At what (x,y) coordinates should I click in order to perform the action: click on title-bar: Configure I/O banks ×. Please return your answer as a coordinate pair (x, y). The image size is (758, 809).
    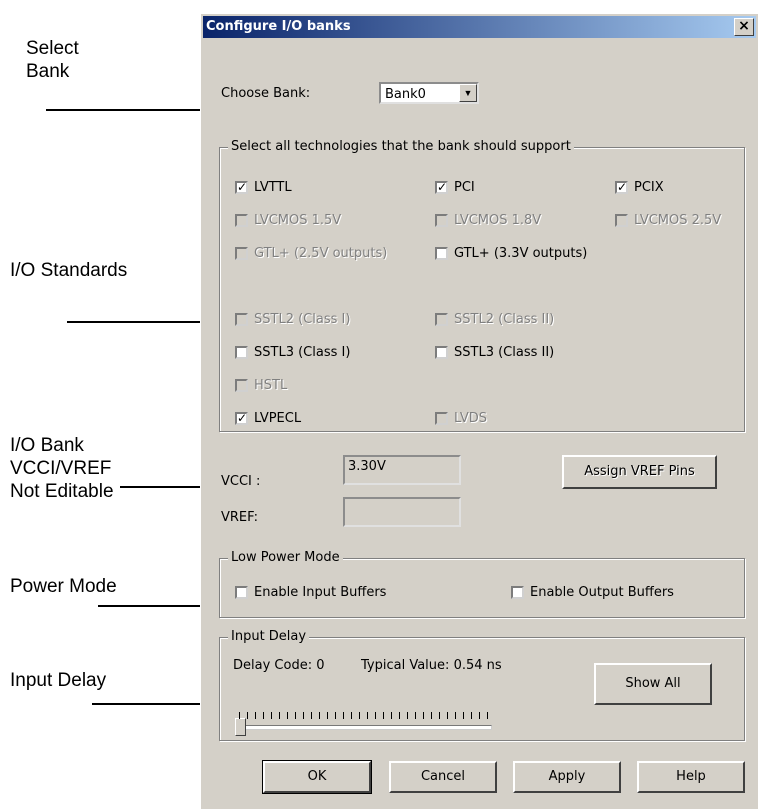
    Looking at the image, I should click on (479, 27).